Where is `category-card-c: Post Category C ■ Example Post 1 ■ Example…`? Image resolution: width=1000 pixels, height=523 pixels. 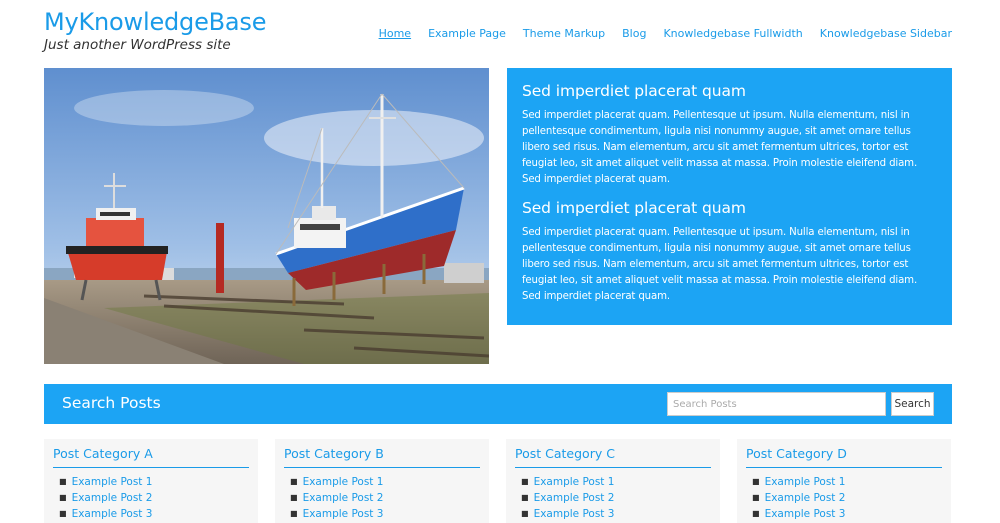 category-card-c: Post Category C ■ Example Post 1 ■ Example… is located at coordinates (613, 481).